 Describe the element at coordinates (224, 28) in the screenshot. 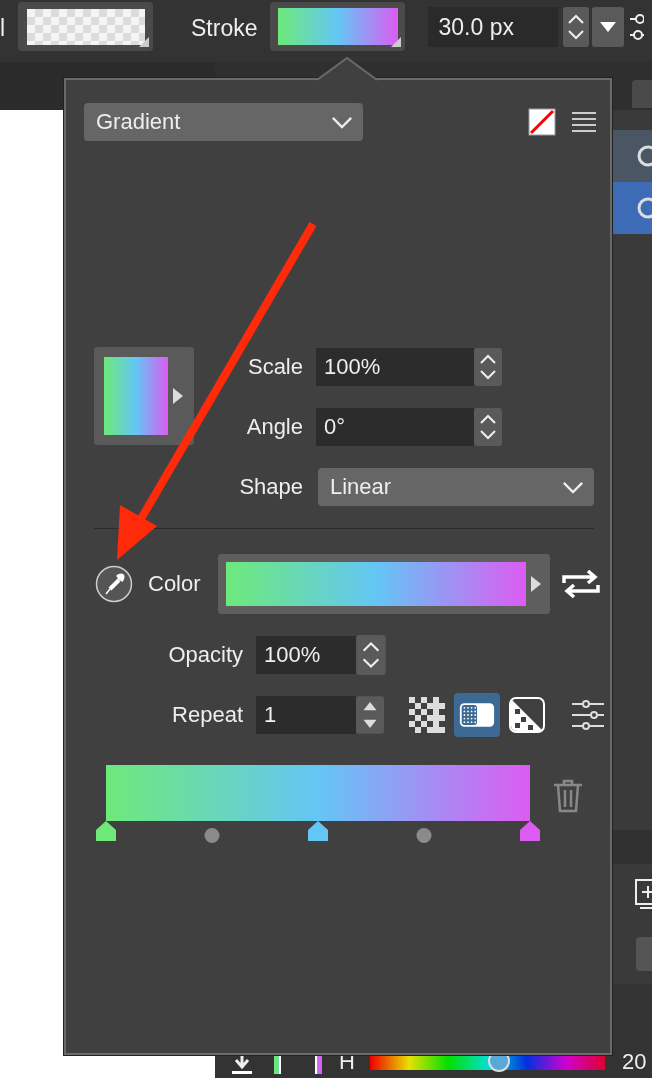

I see `stroke-label: Stroke` at that location.